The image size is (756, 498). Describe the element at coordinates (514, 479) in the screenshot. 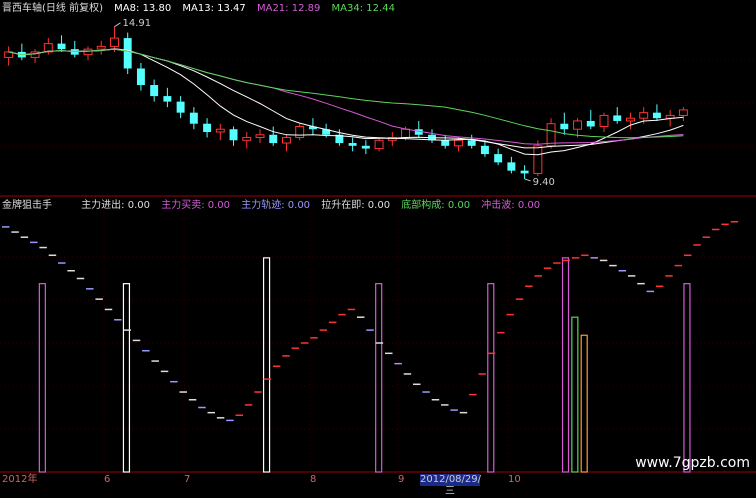

I see `x-tick-label: 10` at that location.